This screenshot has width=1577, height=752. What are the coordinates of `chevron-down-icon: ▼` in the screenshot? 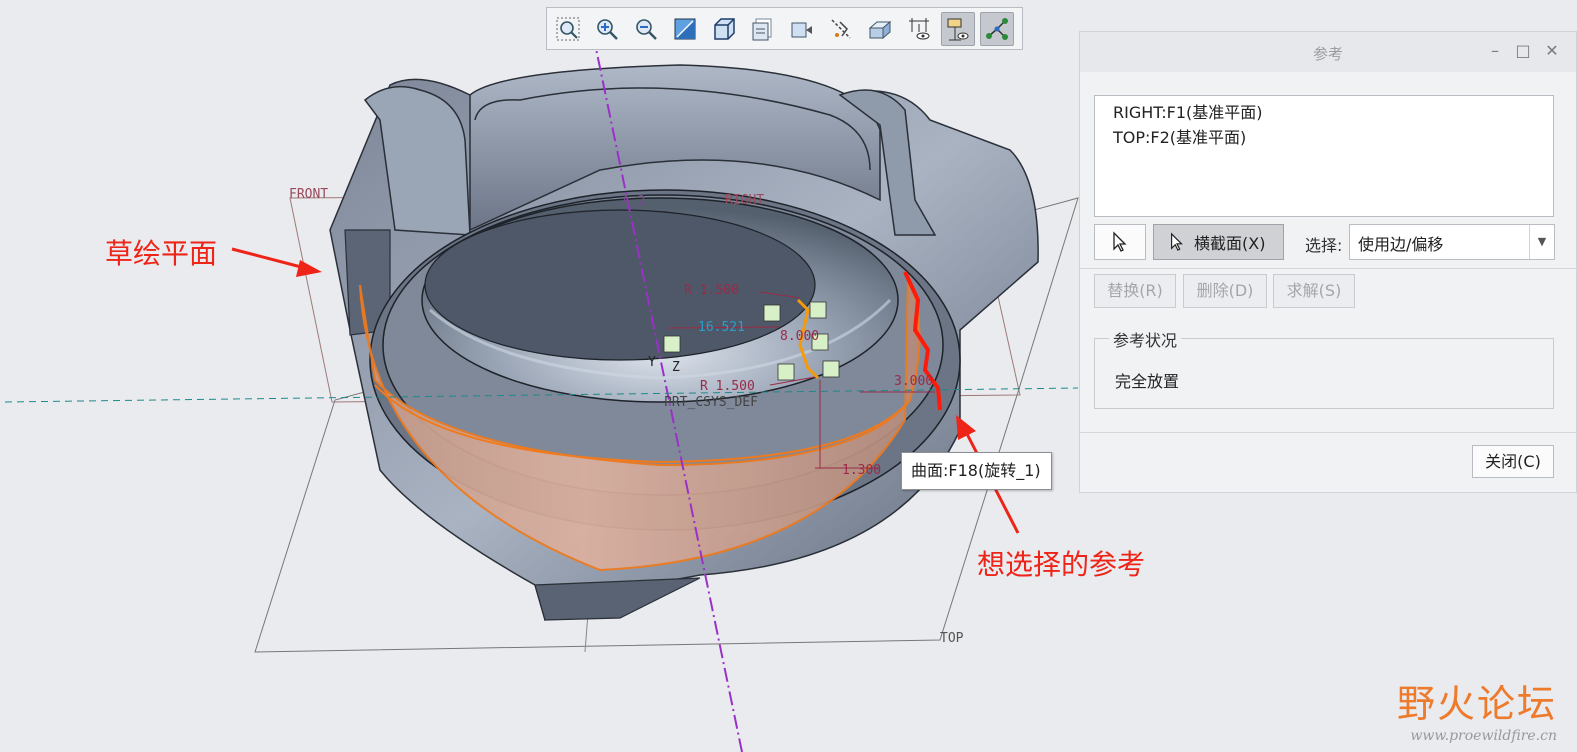 It's located at (1541, 242).